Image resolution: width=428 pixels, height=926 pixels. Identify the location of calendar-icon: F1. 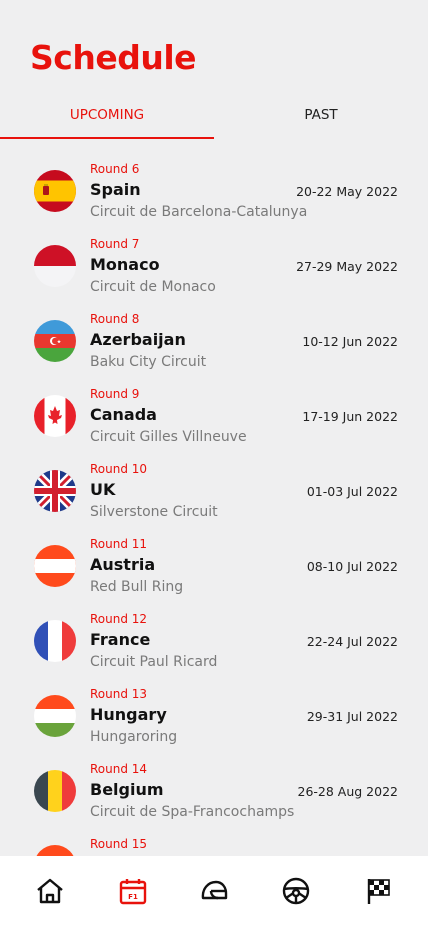
(133, 891).